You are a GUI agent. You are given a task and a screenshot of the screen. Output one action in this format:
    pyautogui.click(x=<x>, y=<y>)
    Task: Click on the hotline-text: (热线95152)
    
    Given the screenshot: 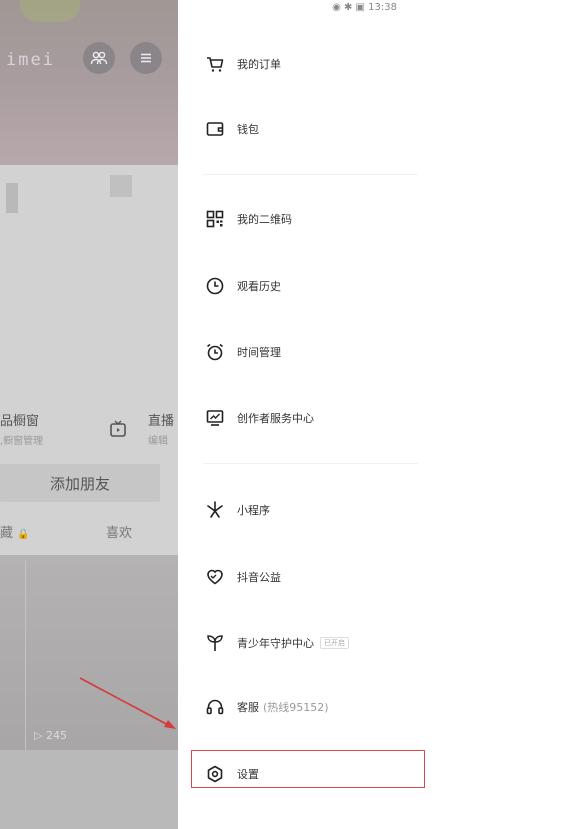 What is the action you would take?
    pyautogui.click(x=296, y=707)
    